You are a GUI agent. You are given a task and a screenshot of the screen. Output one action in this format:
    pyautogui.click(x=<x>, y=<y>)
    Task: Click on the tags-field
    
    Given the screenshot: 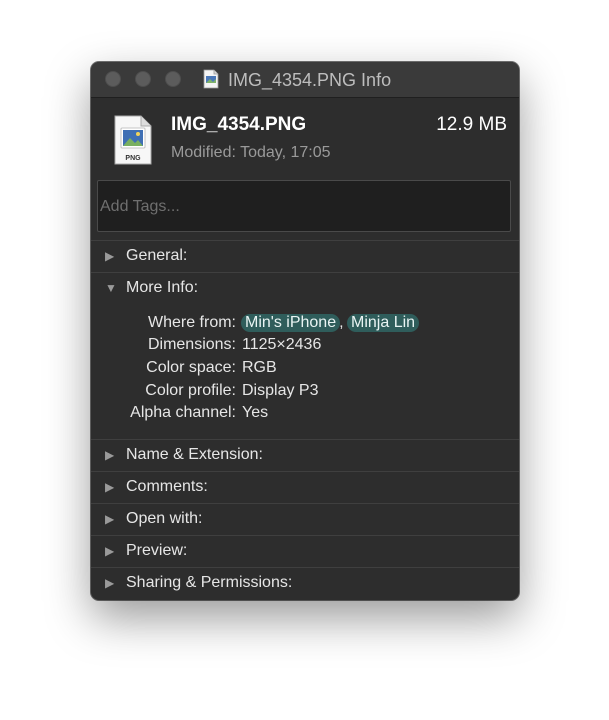 What is the action you would take?
    pyautogui.click(x=304, y=206)
    